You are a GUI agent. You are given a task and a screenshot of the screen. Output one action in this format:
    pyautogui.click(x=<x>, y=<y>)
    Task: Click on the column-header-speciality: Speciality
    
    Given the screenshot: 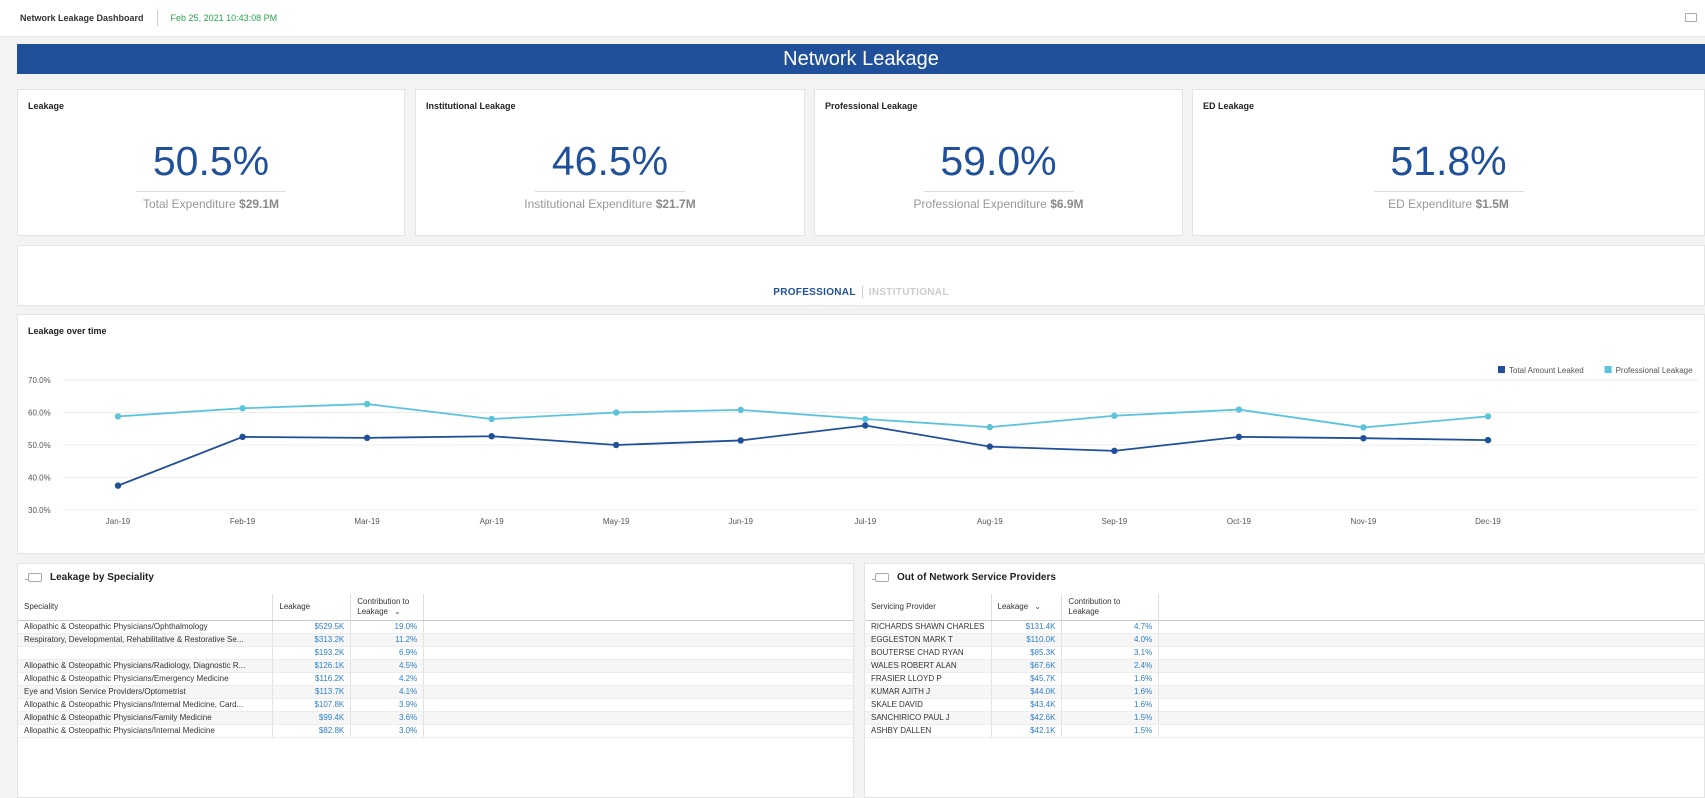 What is the action you would take?
    pyautogui.click(x=146, y=607)
    